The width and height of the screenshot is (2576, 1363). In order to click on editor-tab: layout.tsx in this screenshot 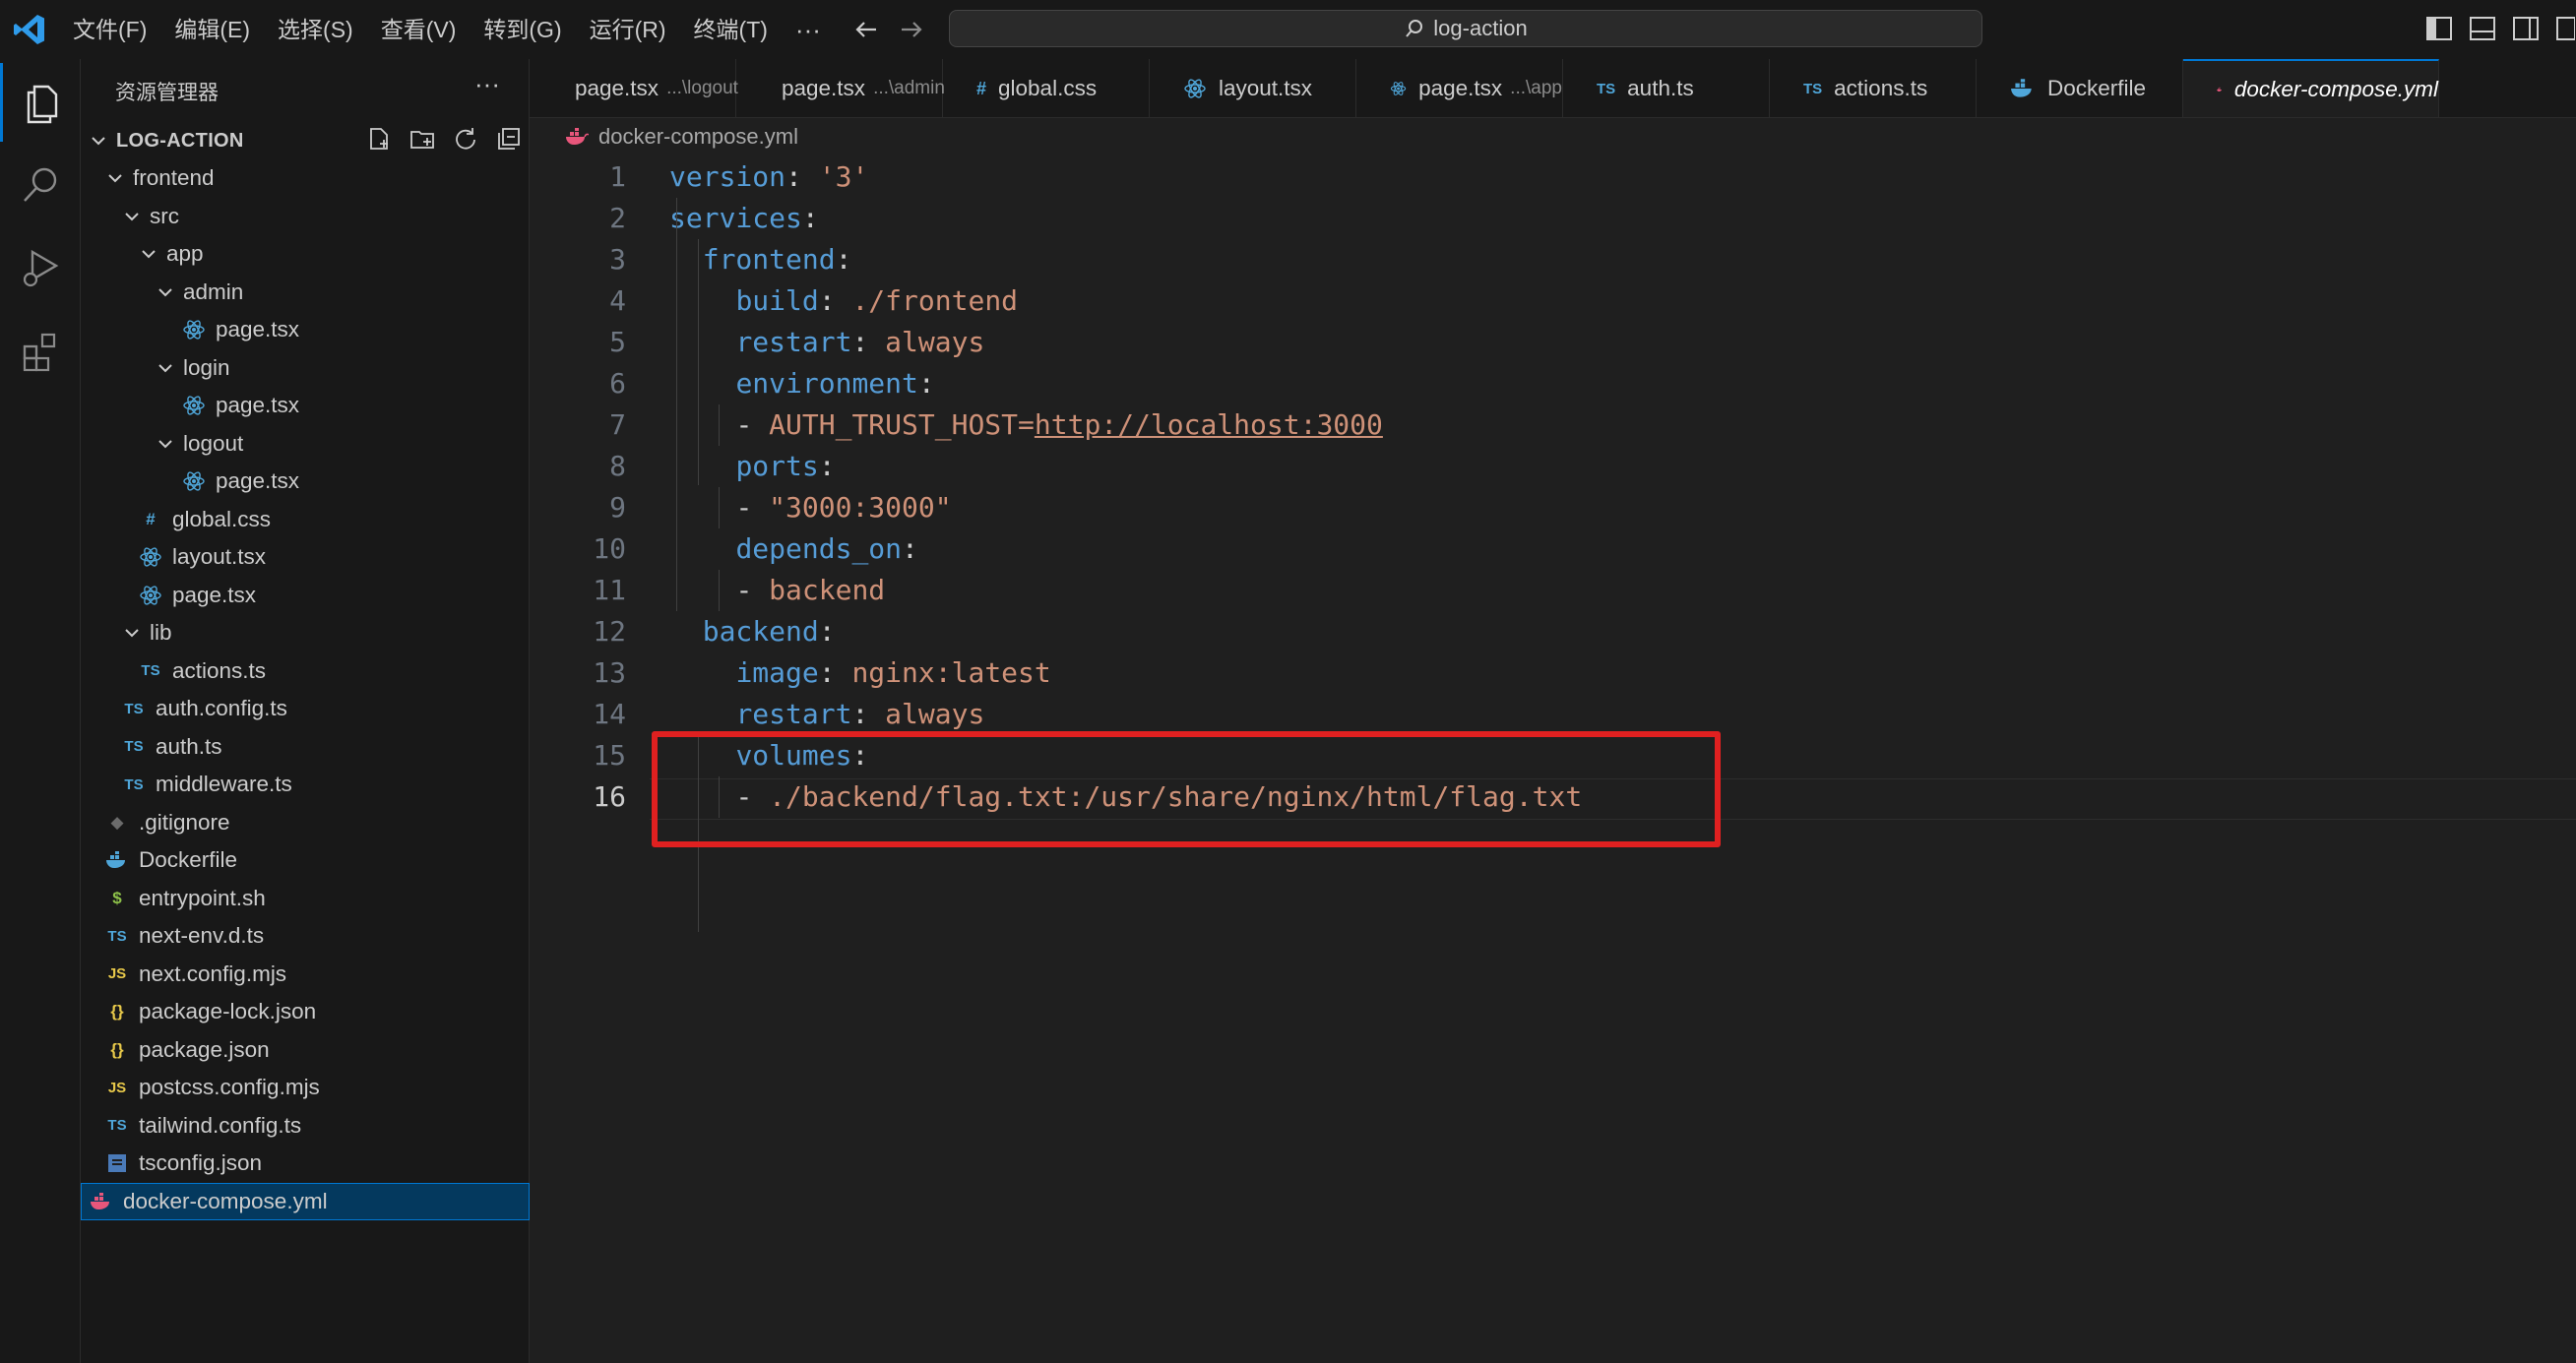, I will do `click(1253, 88)`.